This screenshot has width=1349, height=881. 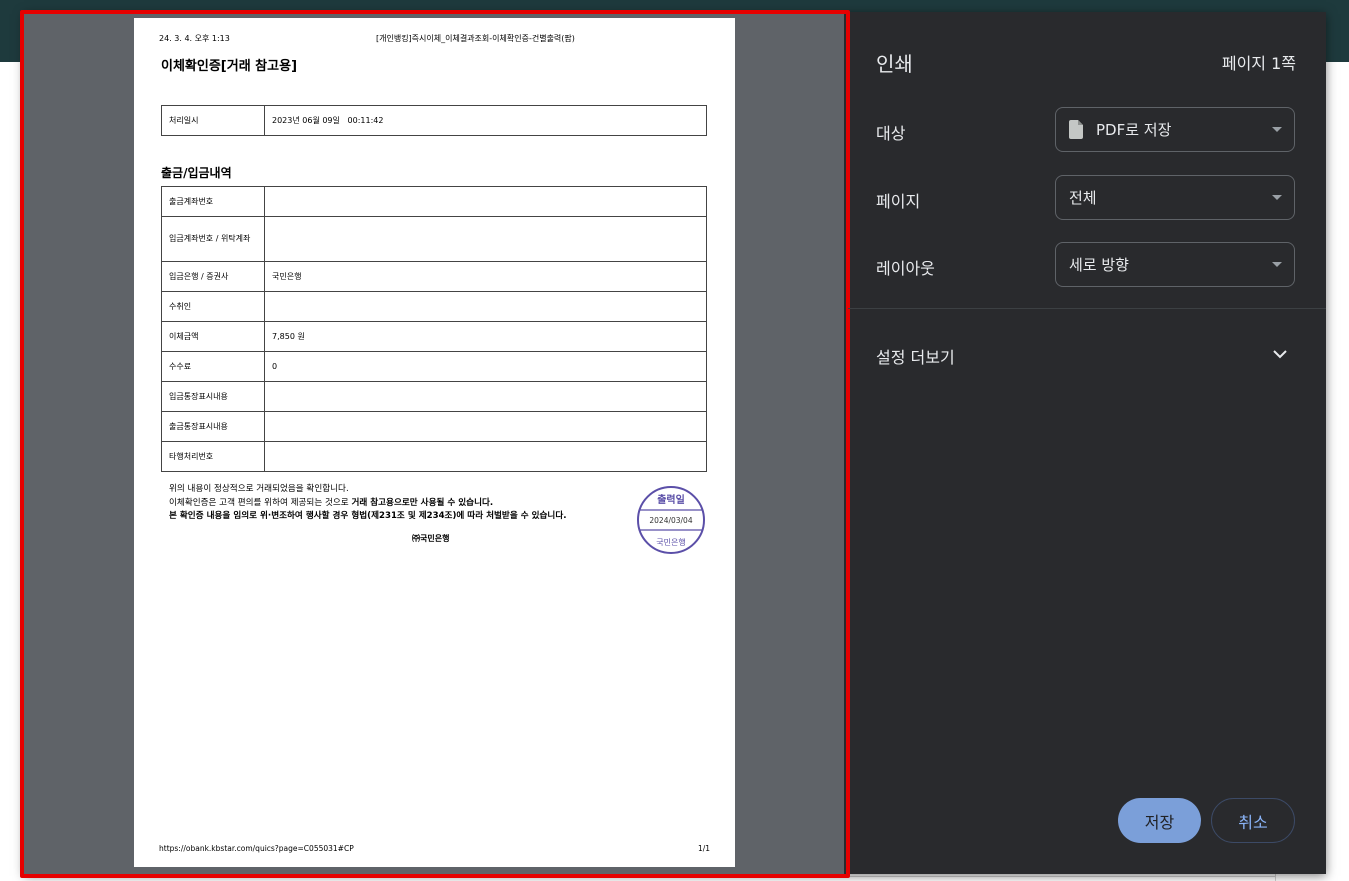 I want to click on seal-date: 2024/03/04, so click(x=670, y=520).